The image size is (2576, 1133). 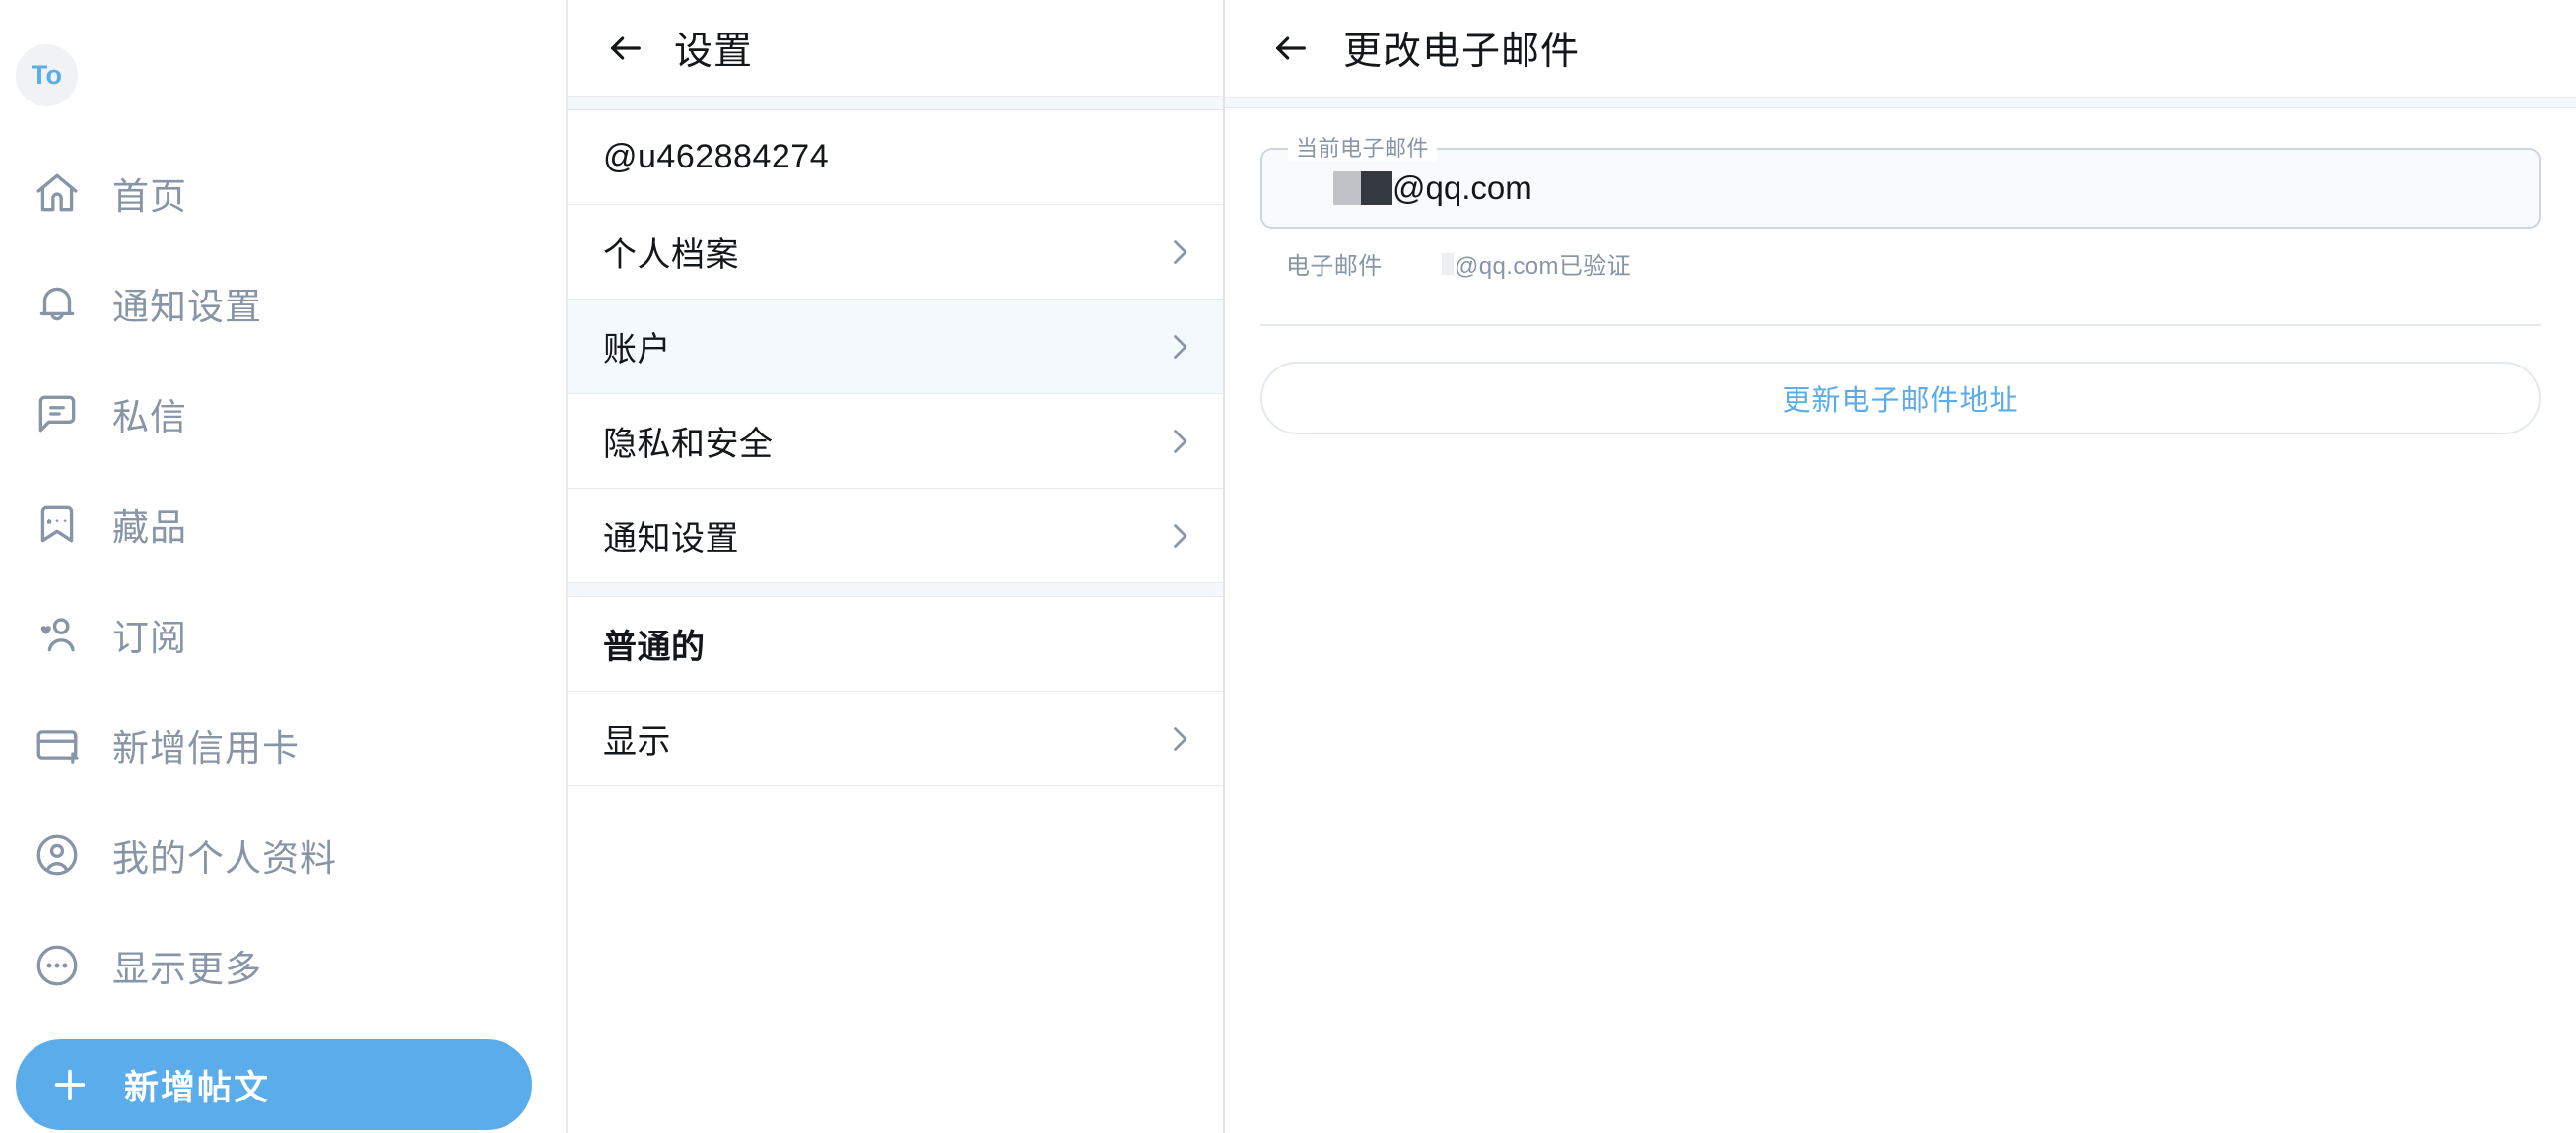 I want to click on settings-row-label: 隐私和安全, so click(x=688, y=444).